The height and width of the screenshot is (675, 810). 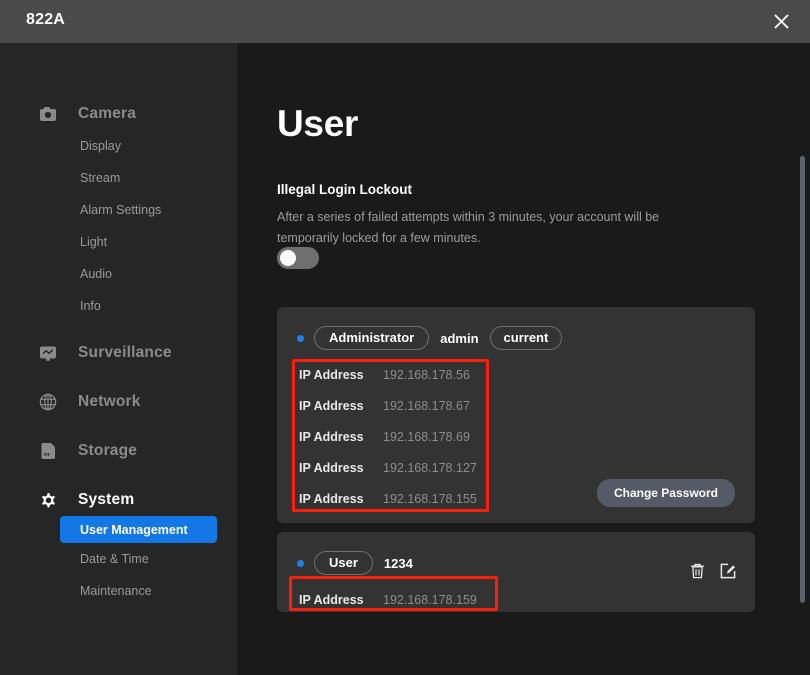 I want to click on ip-row: IP Address 192.168.178.67, so click(x=527, y=405).